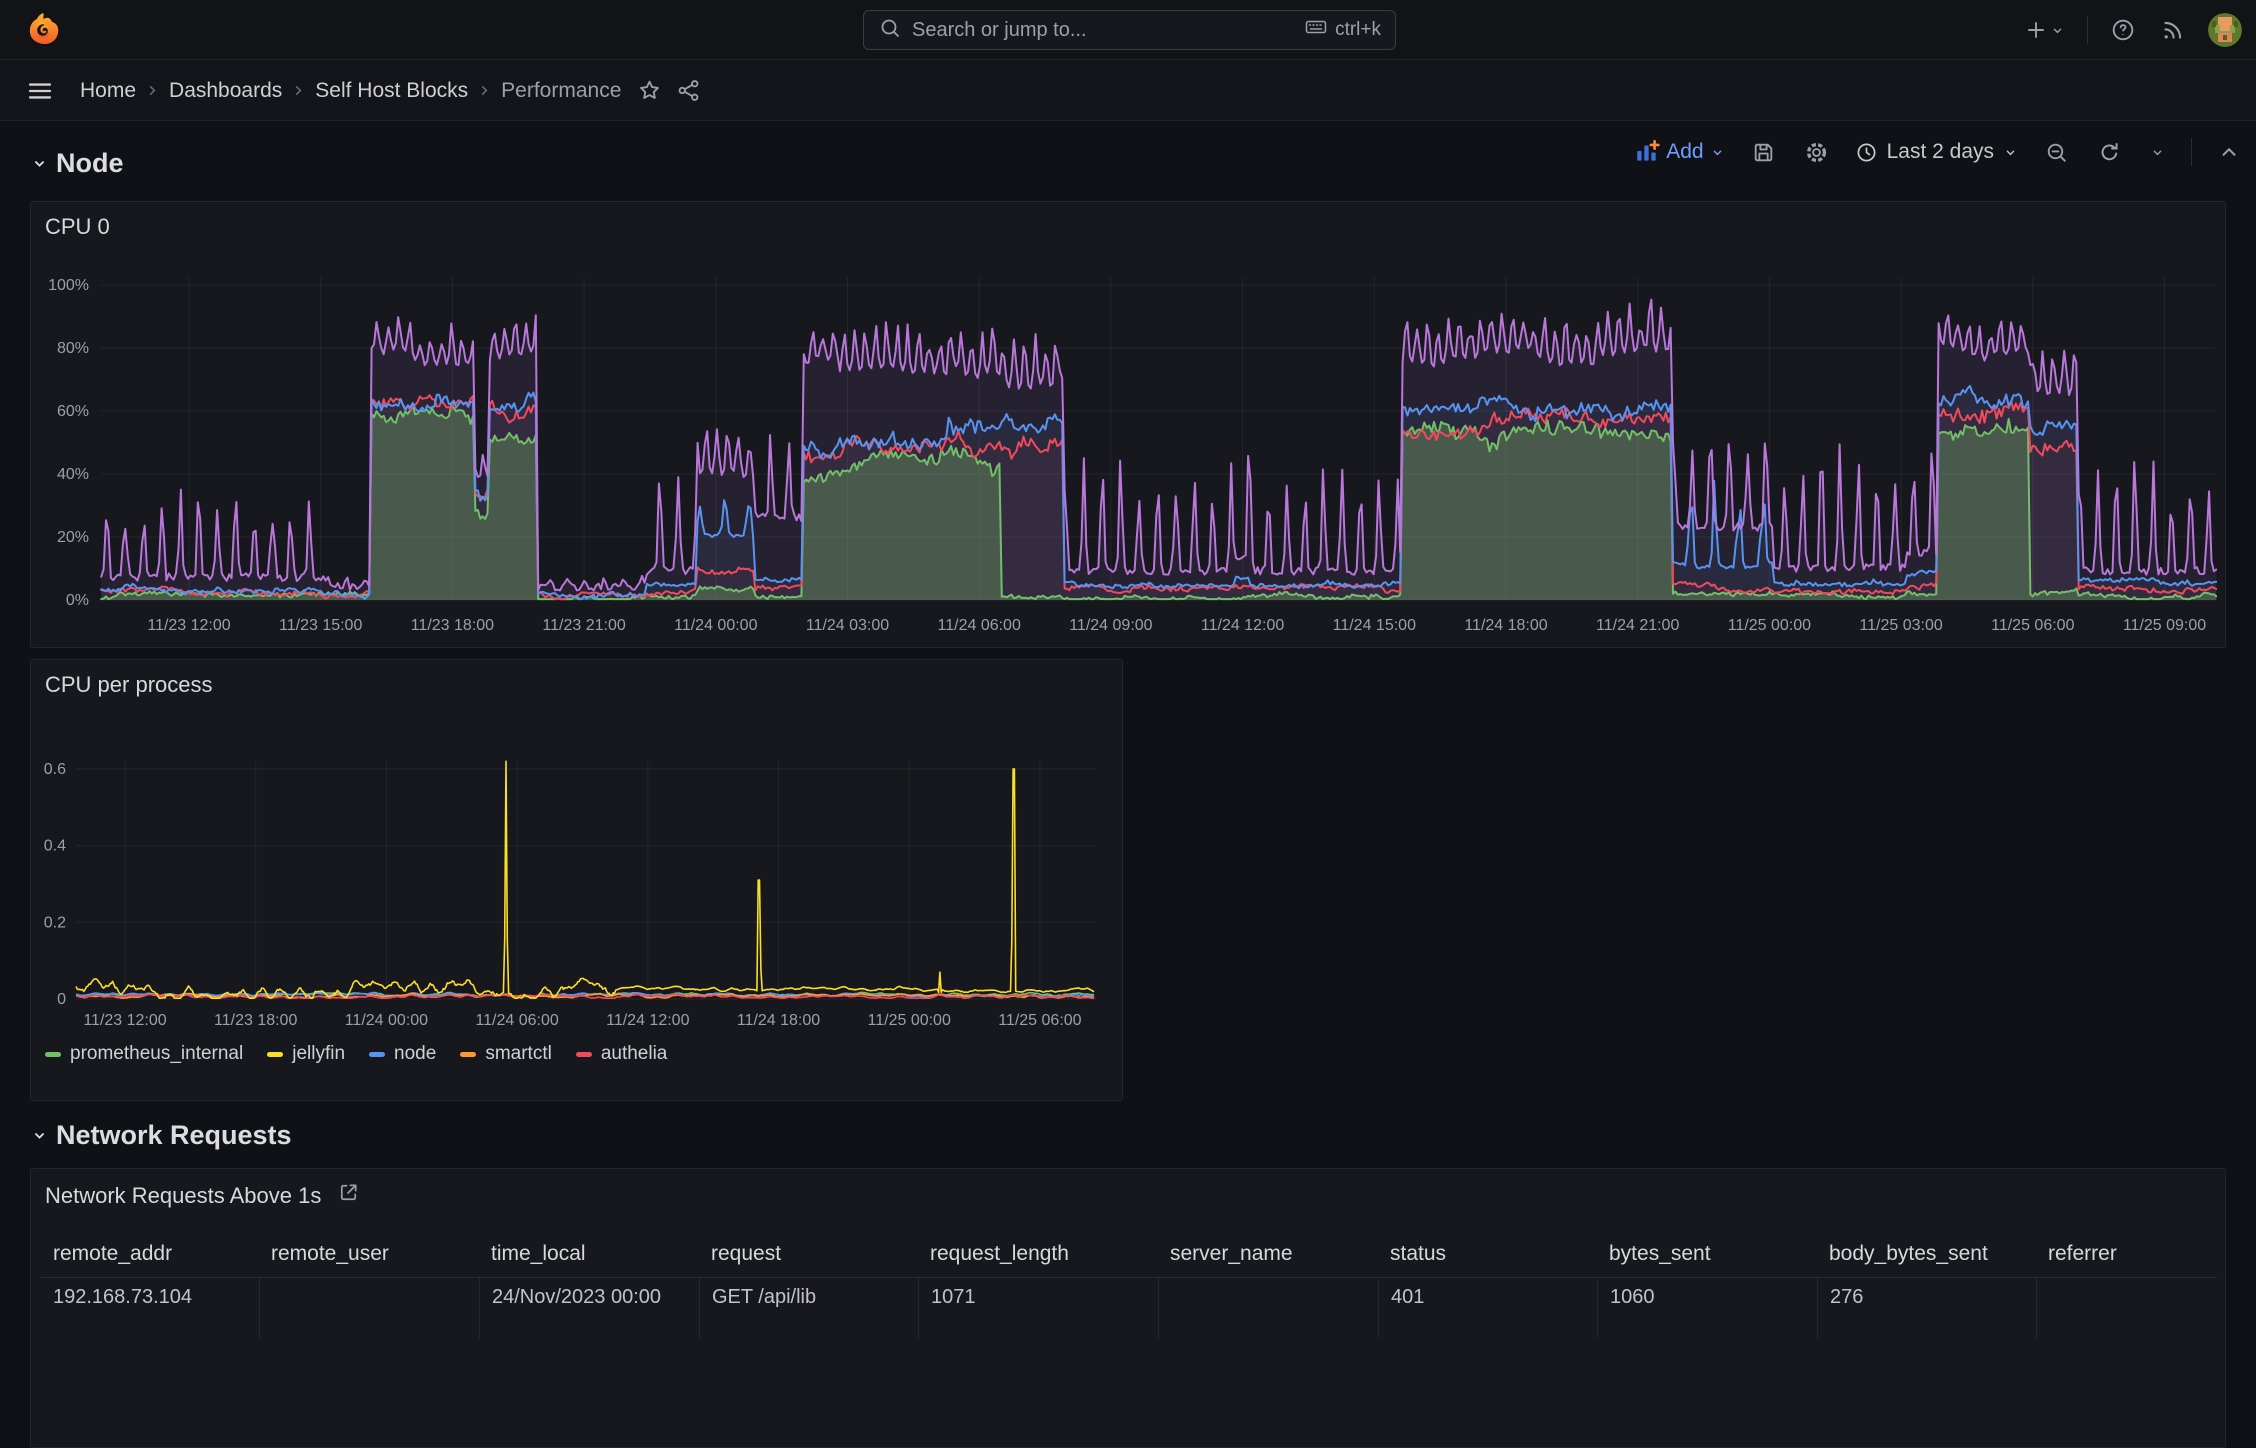  I want to click on refresh-dashboard-button, so click(2109, 152).